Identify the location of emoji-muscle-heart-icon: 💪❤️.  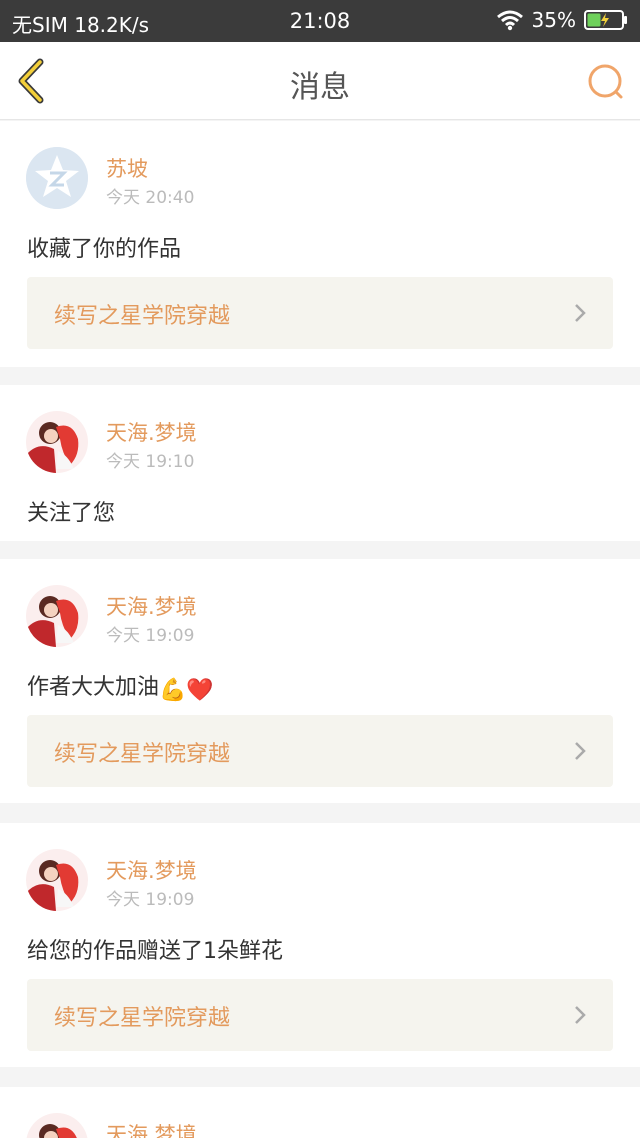
(186, 690).